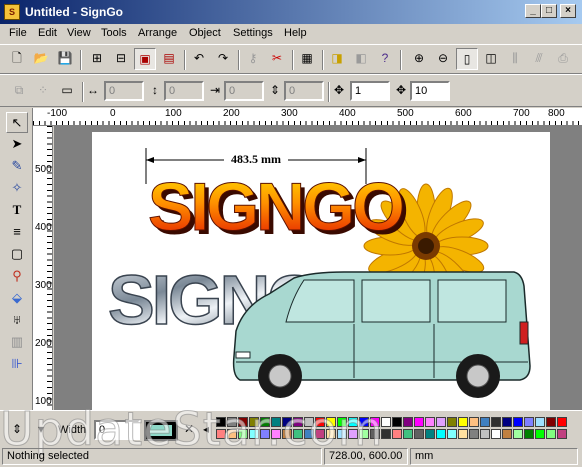  Describe the element at coordinates (17, 166) in the screenshot. I see `freehand-tool-icon: ✎` at that location.